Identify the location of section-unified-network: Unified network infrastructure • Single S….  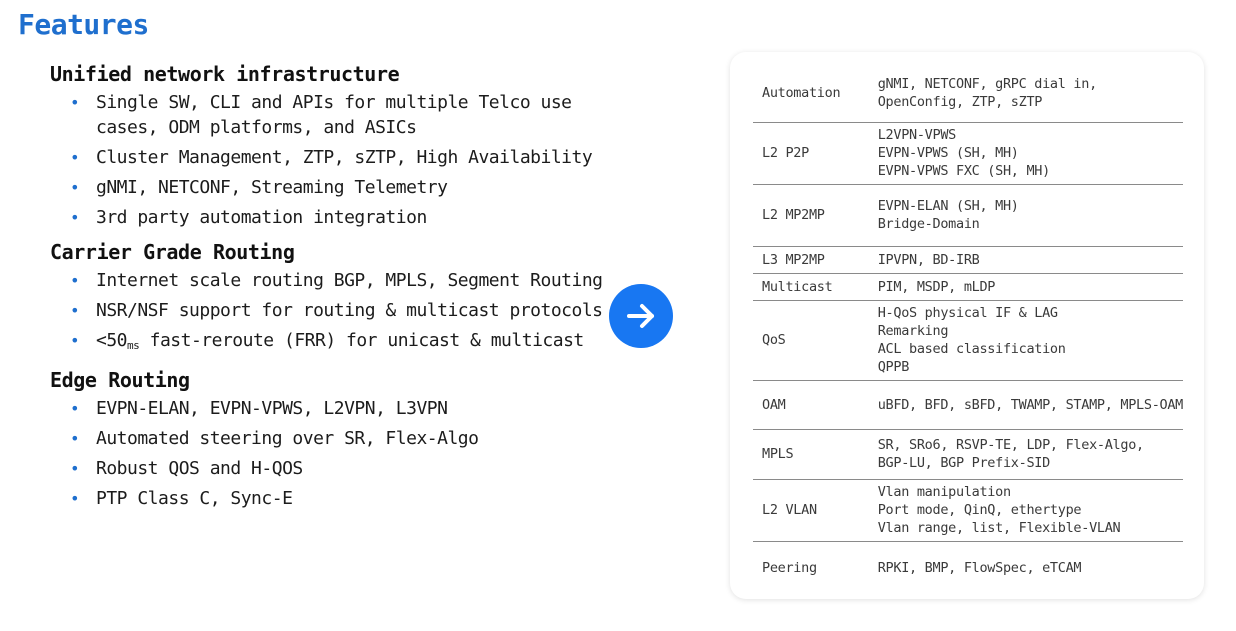
(330, 146).